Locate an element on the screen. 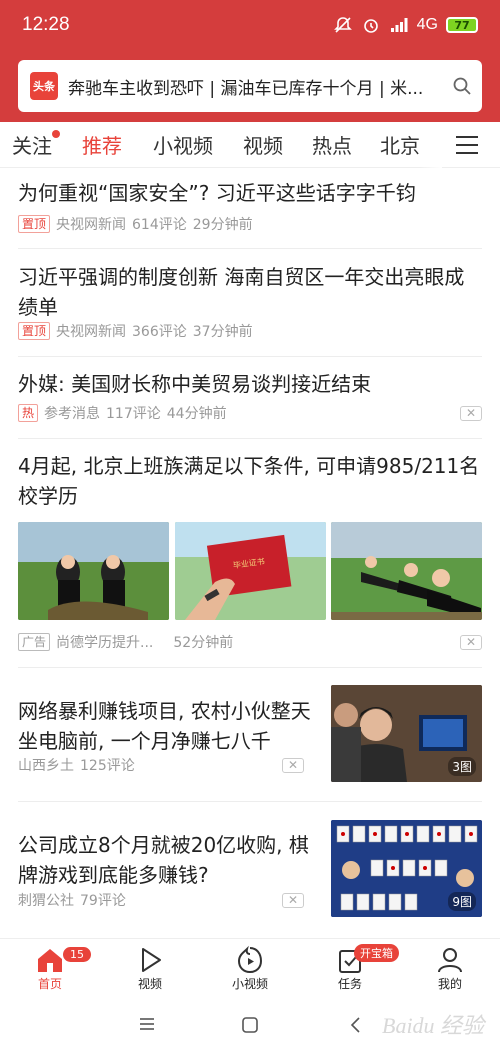 The height and width of the screenshot is (1057, 500). news-item: 习近平强调的制度创新 海南自贸区一年交出亮眼成绩单 is located at coordinates (250, 292).